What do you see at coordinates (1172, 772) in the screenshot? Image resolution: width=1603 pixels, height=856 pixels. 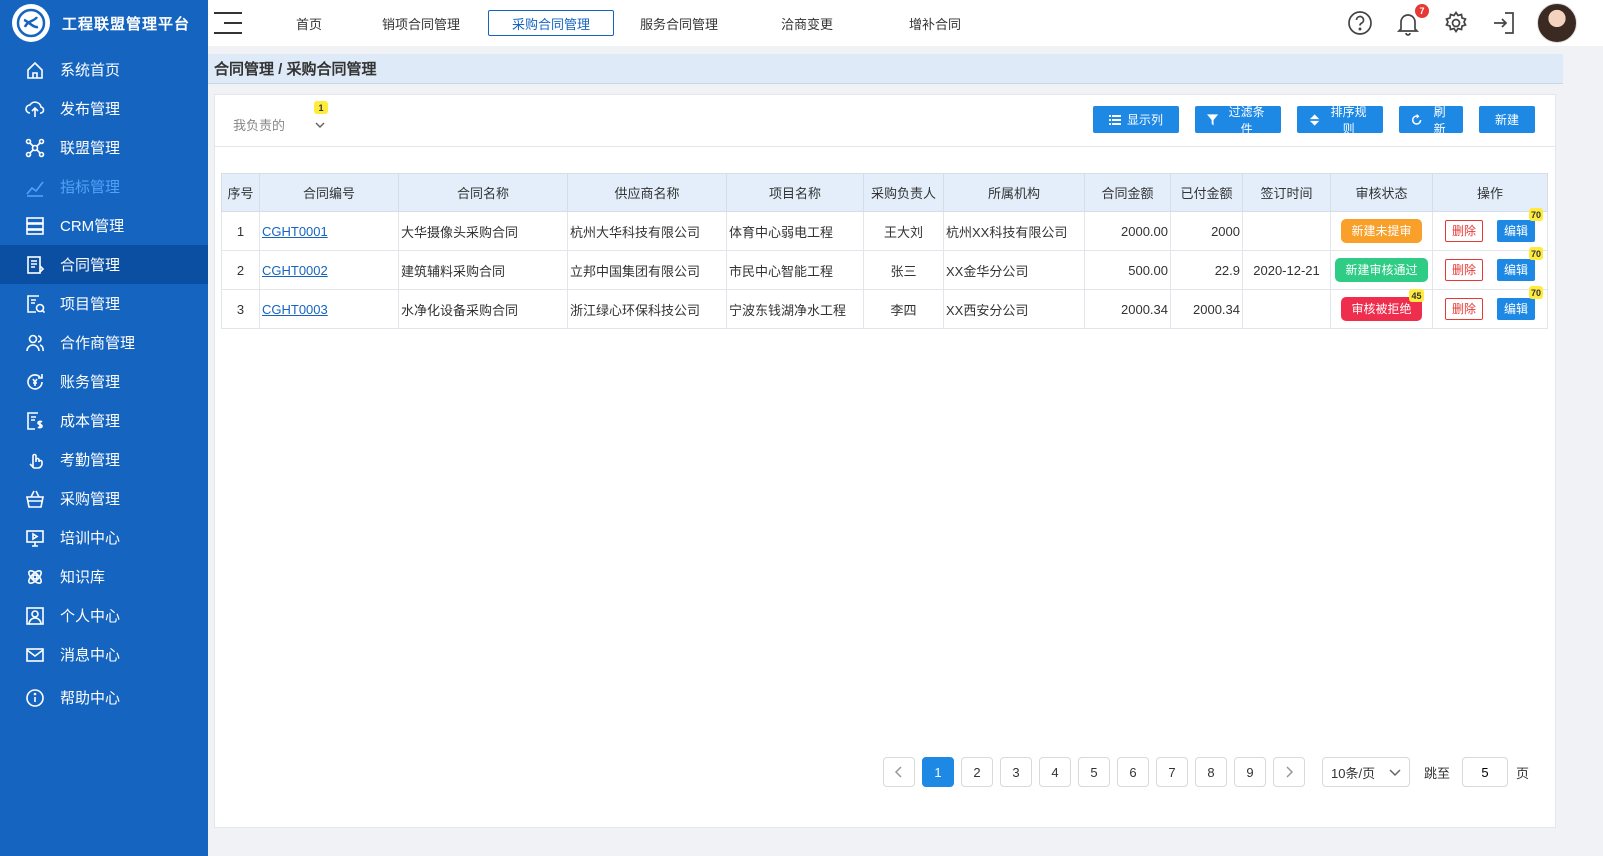 I see `page-button: 7` at bounding box center [1172, 772].